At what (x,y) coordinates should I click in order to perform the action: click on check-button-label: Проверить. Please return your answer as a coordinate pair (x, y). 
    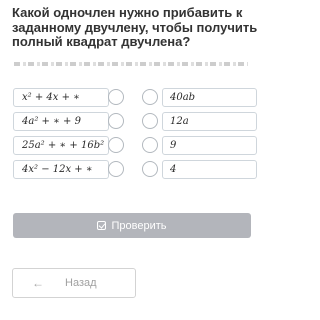
    Looking at the image, I should click on (139, 225).